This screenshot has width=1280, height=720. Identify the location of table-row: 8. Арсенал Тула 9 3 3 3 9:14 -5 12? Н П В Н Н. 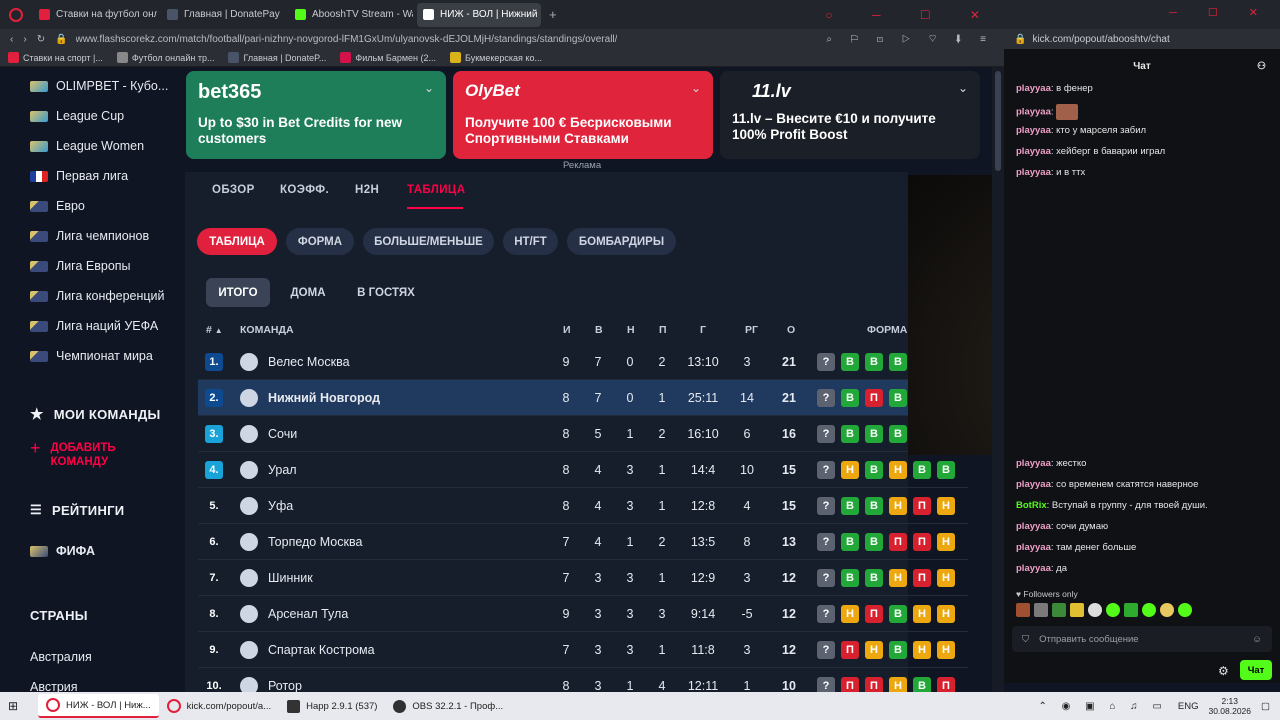
(583, 614).